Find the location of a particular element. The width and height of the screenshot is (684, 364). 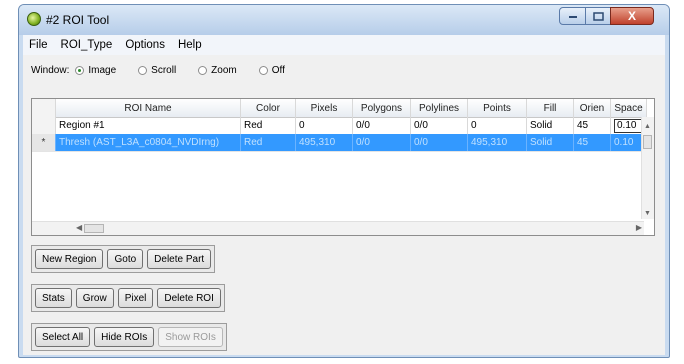

minimize-icon is located at coordinates (572, 17).